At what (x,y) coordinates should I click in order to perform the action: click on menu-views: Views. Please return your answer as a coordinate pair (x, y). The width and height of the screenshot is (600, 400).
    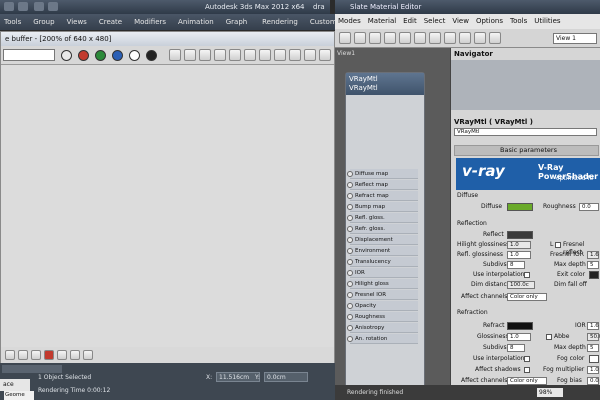
    Looking at the image, I should click on (77, 22).